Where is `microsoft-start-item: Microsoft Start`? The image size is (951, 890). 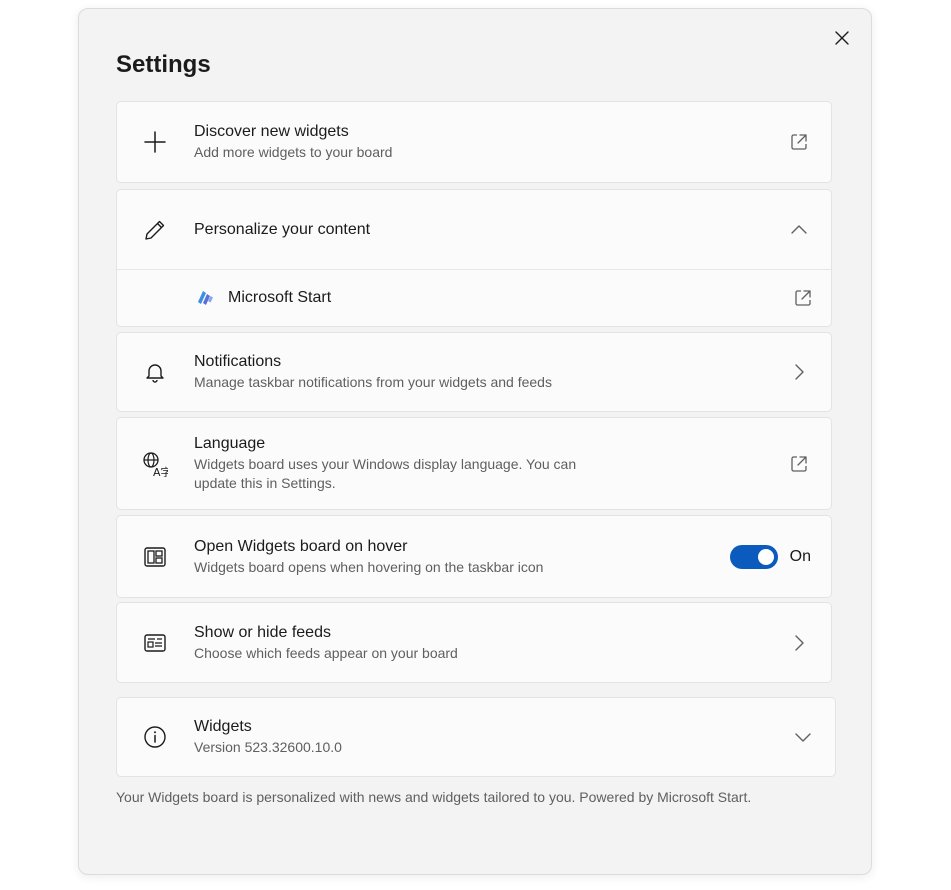
microsoft-start-item: Microsoft Start is located at coordinates (474, 298).